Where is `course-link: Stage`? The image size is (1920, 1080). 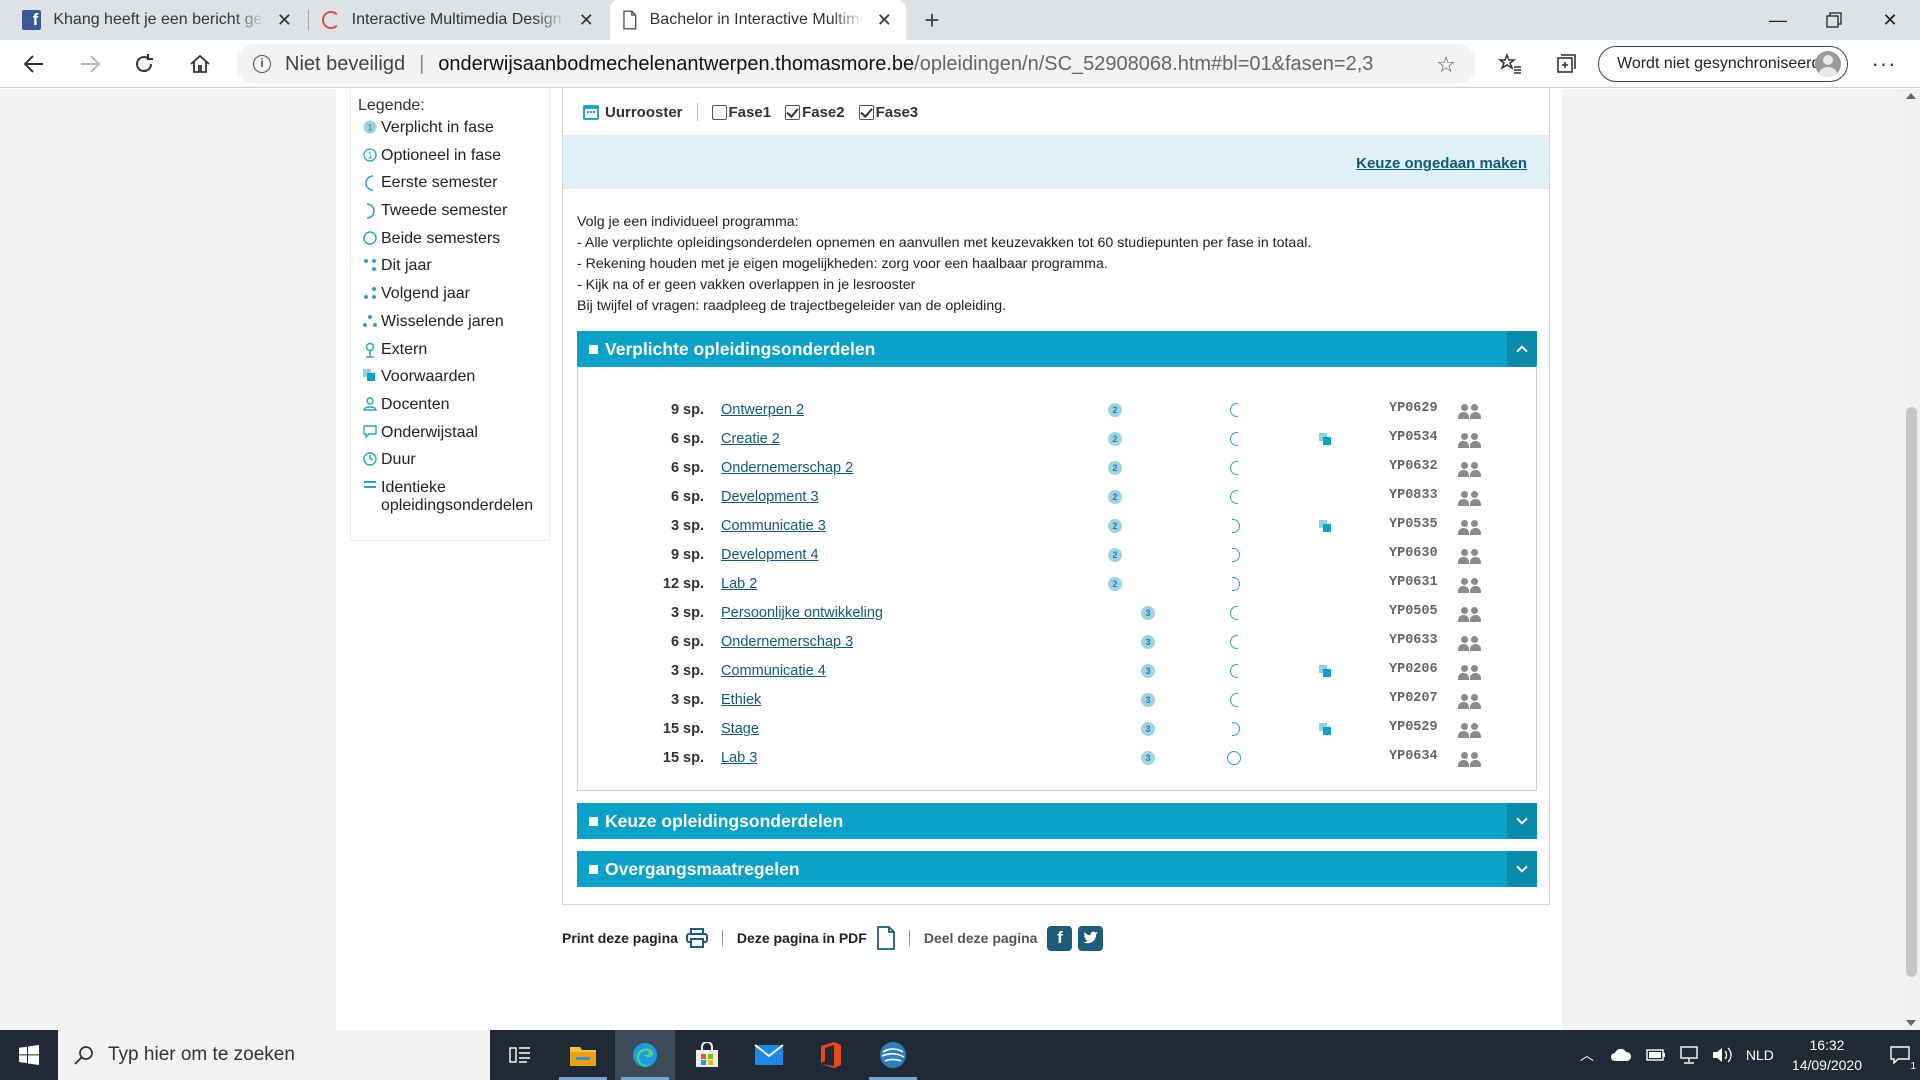
course-link: Stage is located at coordinates (740, 729).